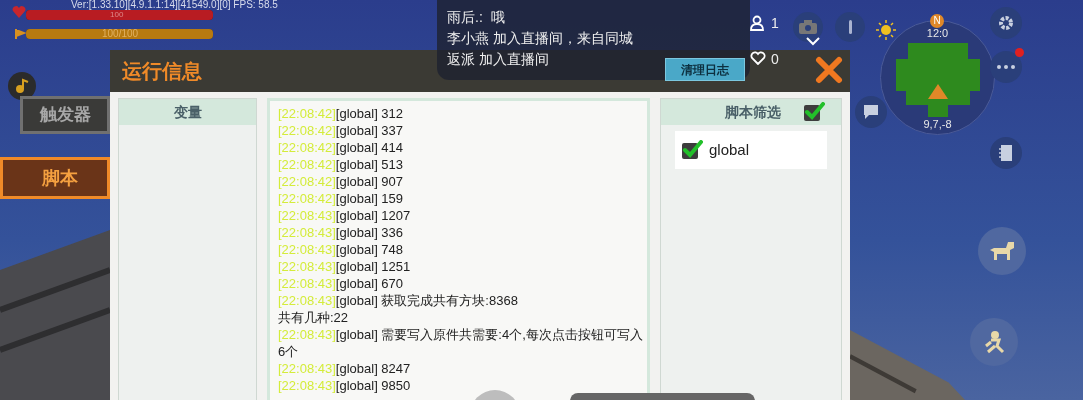  Describe the element at coordinates (344, 266) in the screenshot. I see `log-line: [22:08:43][global] 1251` at that location.